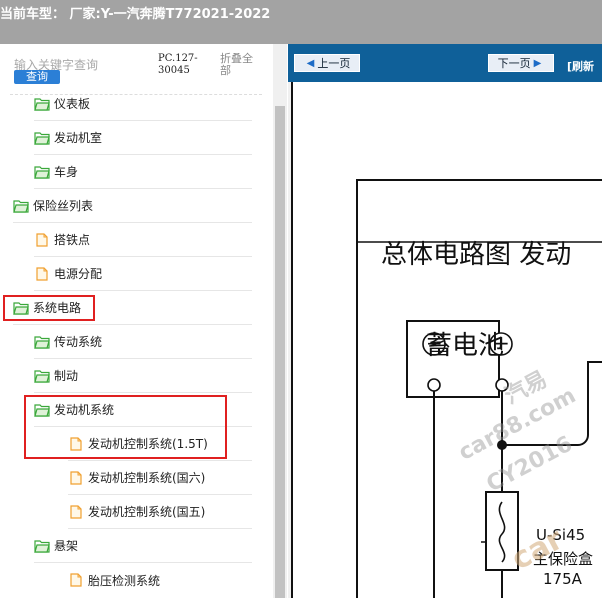 The height and width of the screenshot is (598, 602). I want to click on collapse-all-link: 折叠全部, so click(240, 65).